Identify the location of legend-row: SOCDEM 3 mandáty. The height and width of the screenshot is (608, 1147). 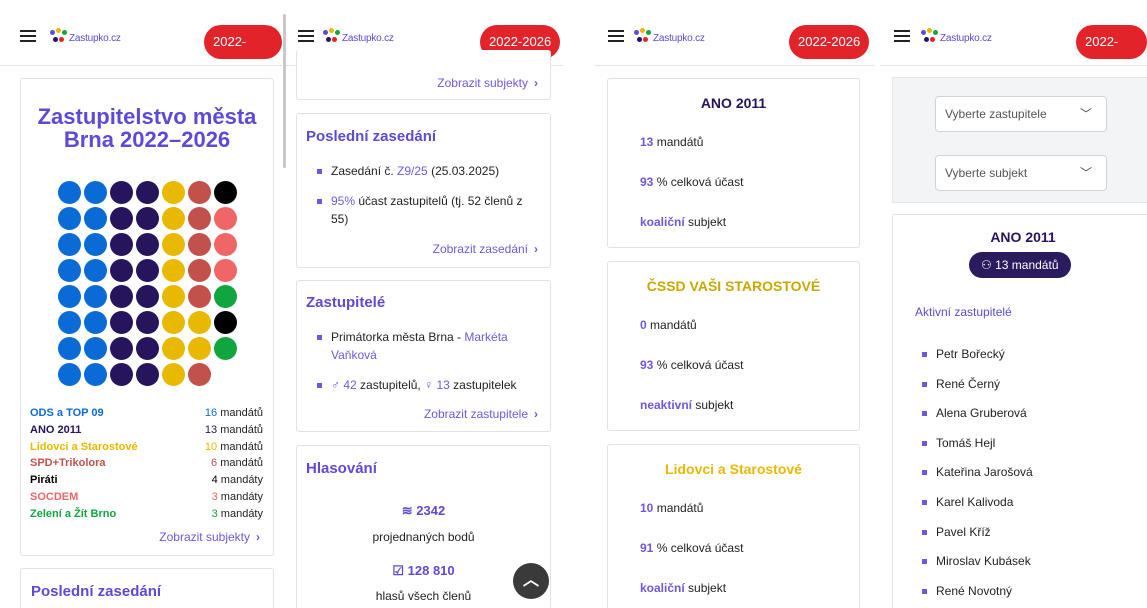
(146, 497).